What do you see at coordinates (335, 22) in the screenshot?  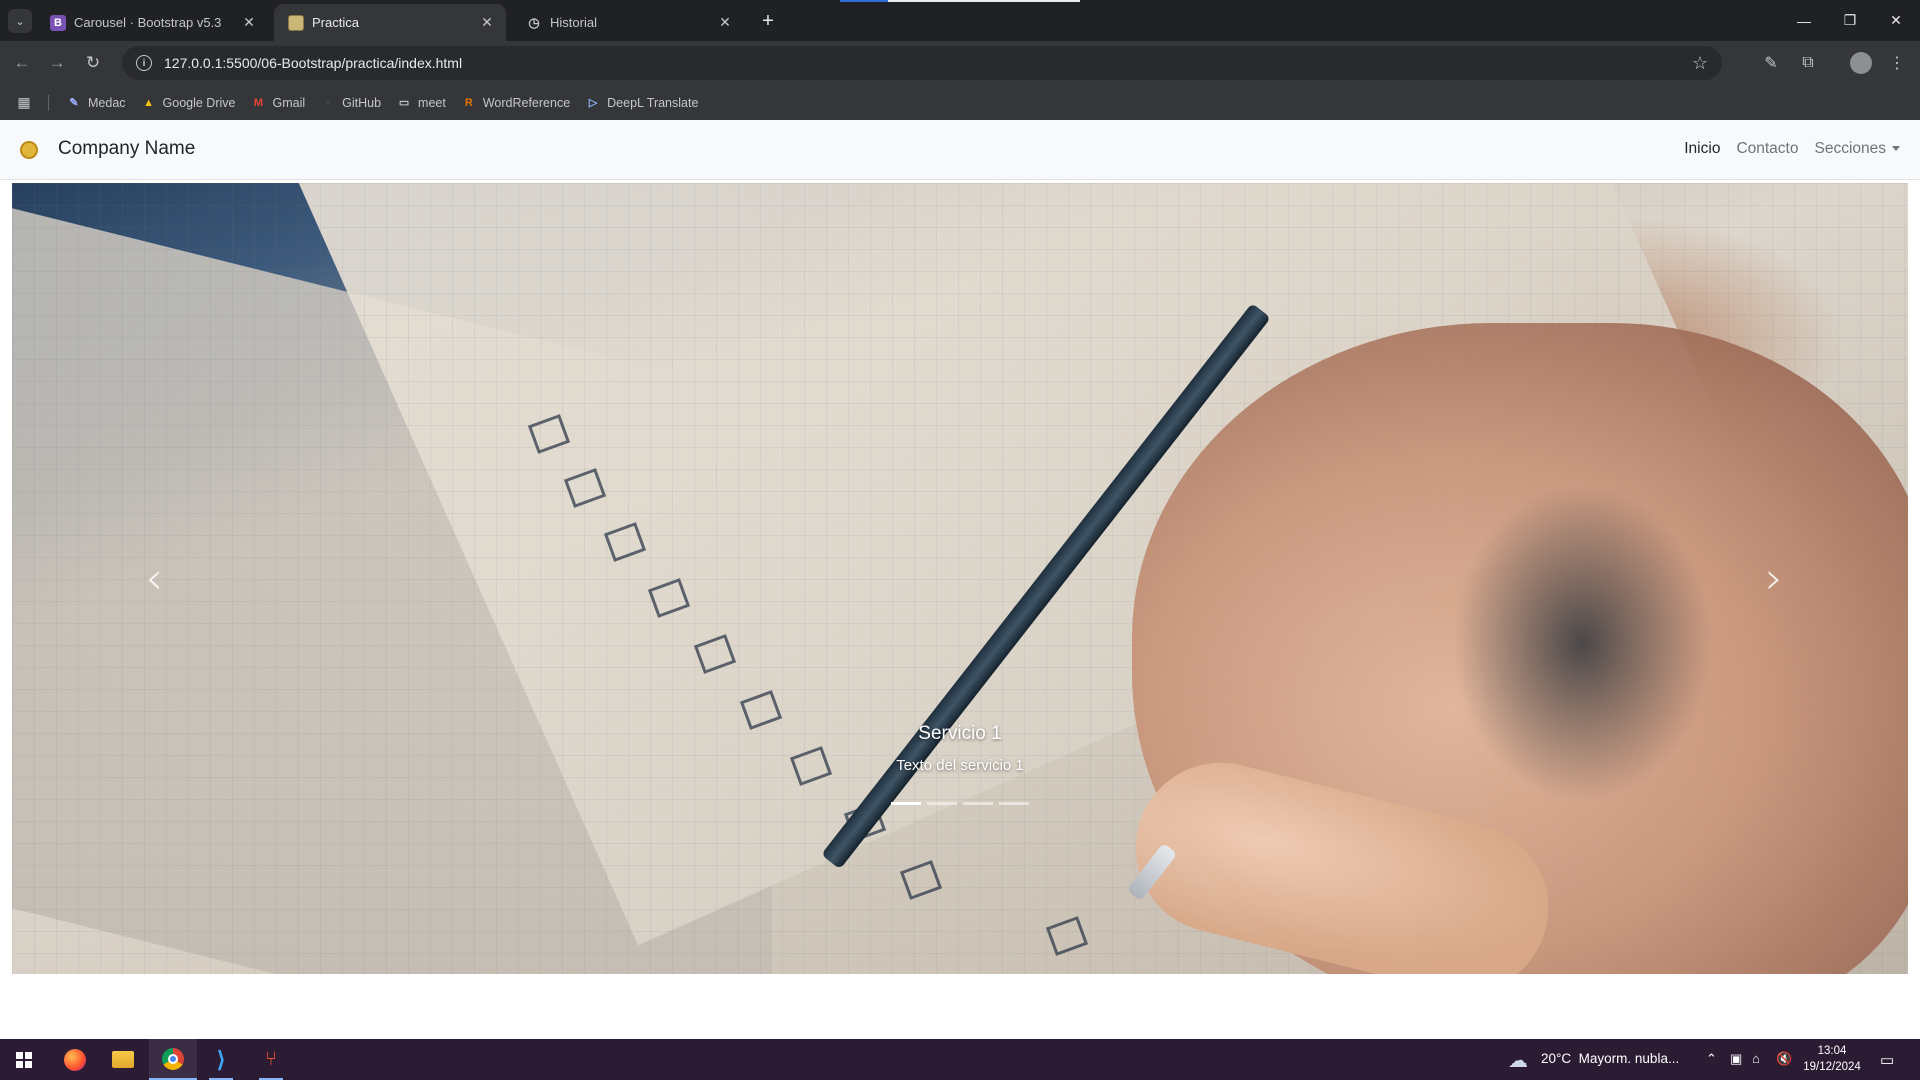 I see `tab-title: Practica` at bounding box center [335, 22].